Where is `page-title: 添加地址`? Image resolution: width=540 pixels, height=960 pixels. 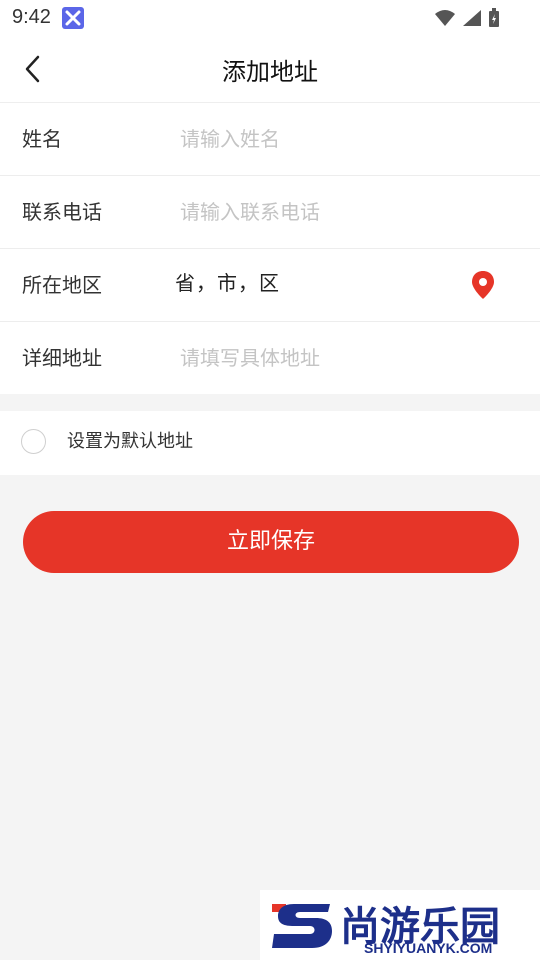 page-title: 添加地址 is located at coordinates (270, 72).